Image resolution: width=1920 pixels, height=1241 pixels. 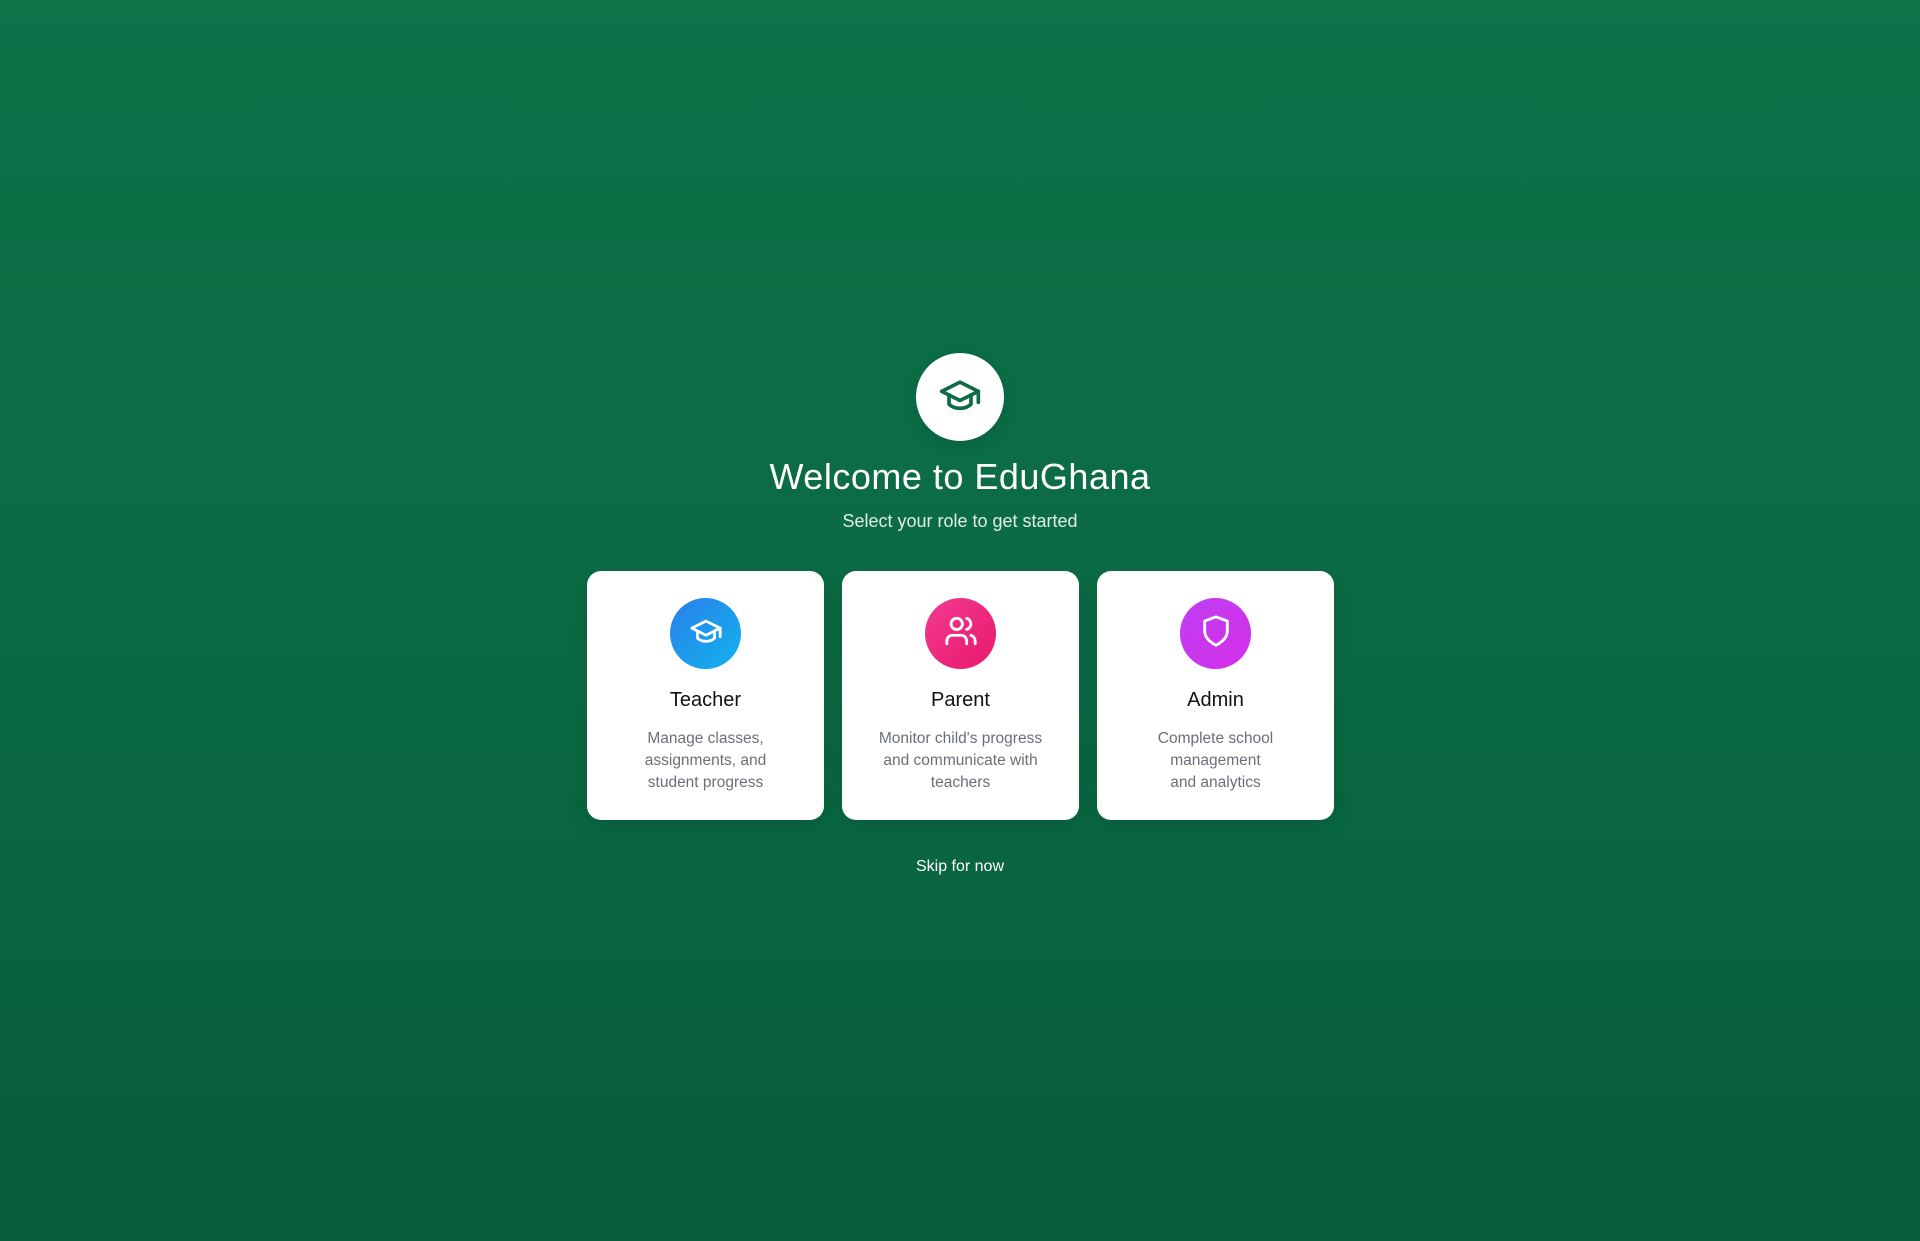 I want to click on skip-for-now-link: Skip for now, so click(x=960, y=866).